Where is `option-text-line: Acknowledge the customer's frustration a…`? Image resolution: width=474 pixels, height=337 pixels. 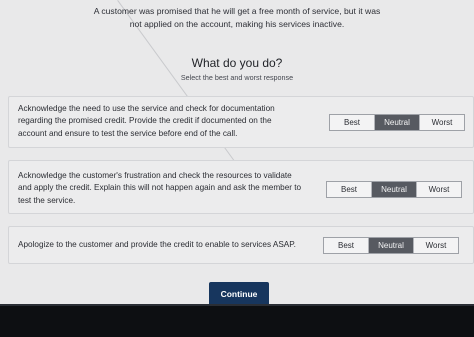
option-text-line: Acknowledge the customer's frustration a… is located at coordinates (155, 175).